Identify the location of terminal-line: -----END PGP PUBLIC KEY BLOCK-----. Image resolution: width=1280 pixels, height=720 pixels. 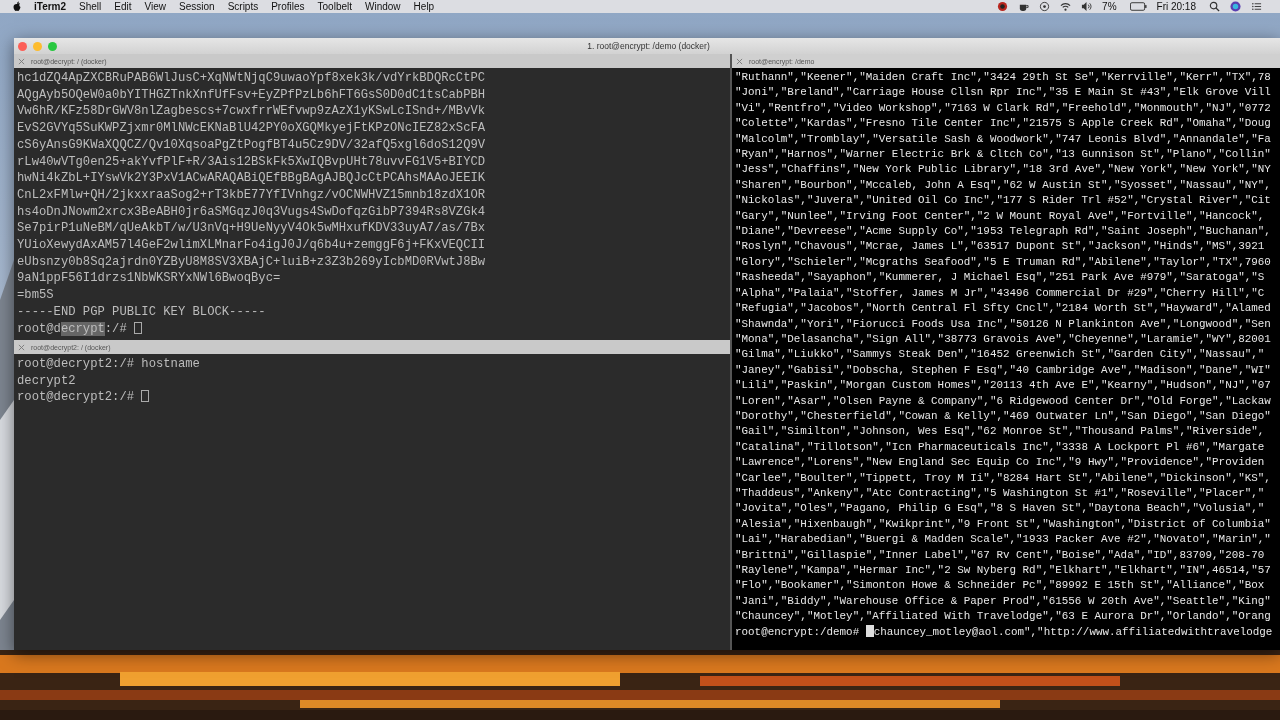
(142, 312).